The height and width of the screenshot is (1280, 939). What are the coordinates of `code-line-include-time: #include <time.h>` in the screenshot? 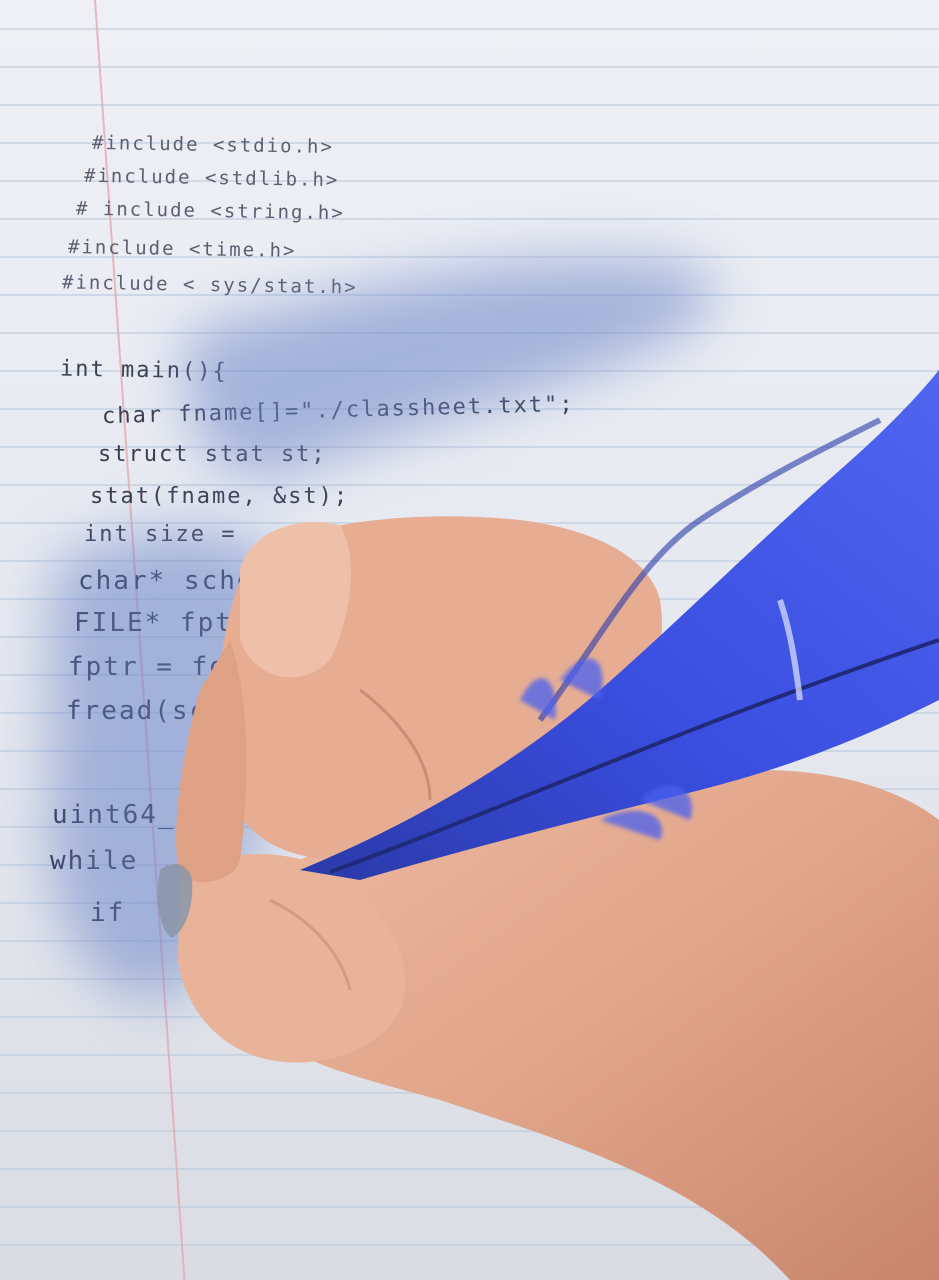 It's located at (182, 249).